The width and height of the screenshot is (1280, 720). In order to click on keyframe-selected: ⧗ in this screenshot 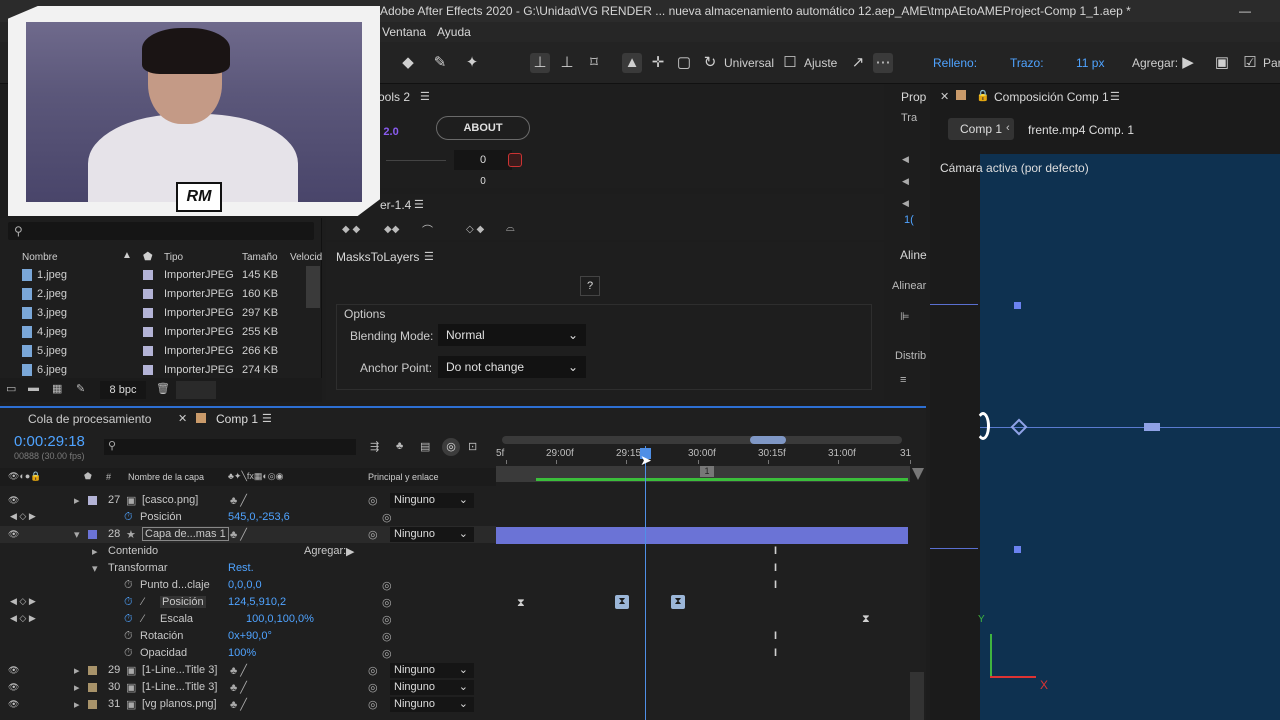, I will do `click(622, 602)`.